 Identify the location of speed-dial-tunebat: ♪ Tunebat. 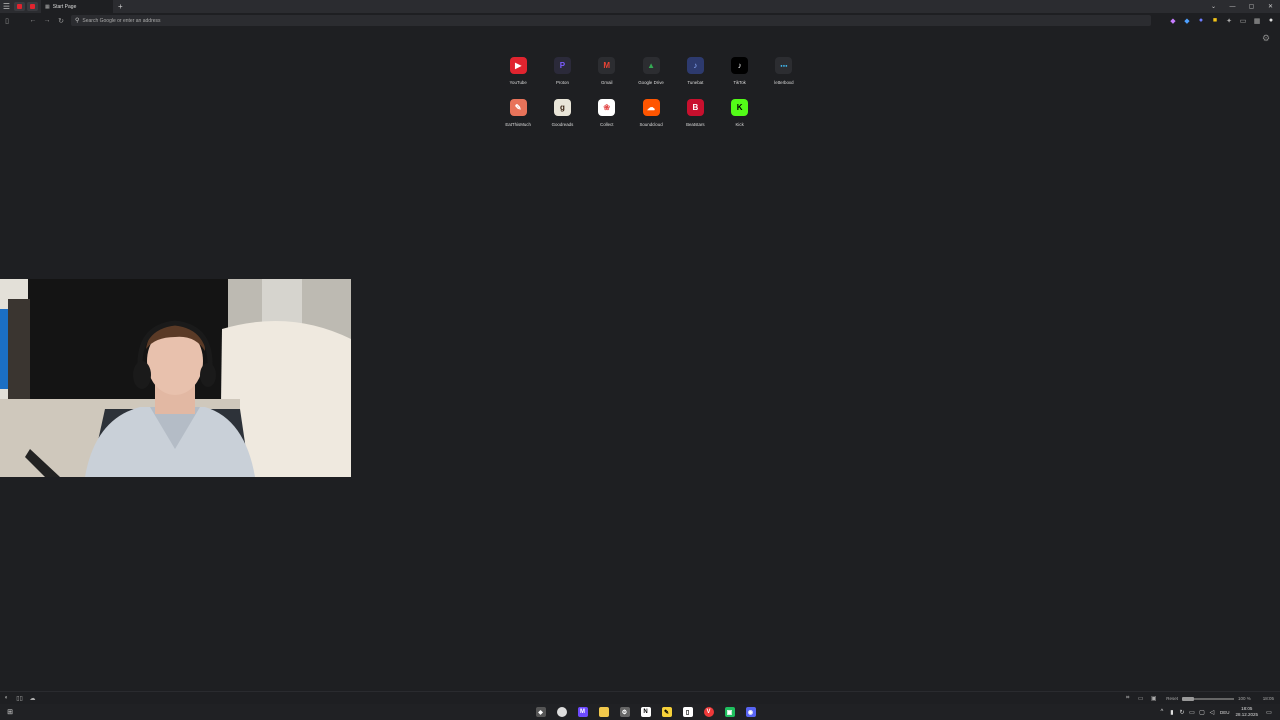
(695, 72).